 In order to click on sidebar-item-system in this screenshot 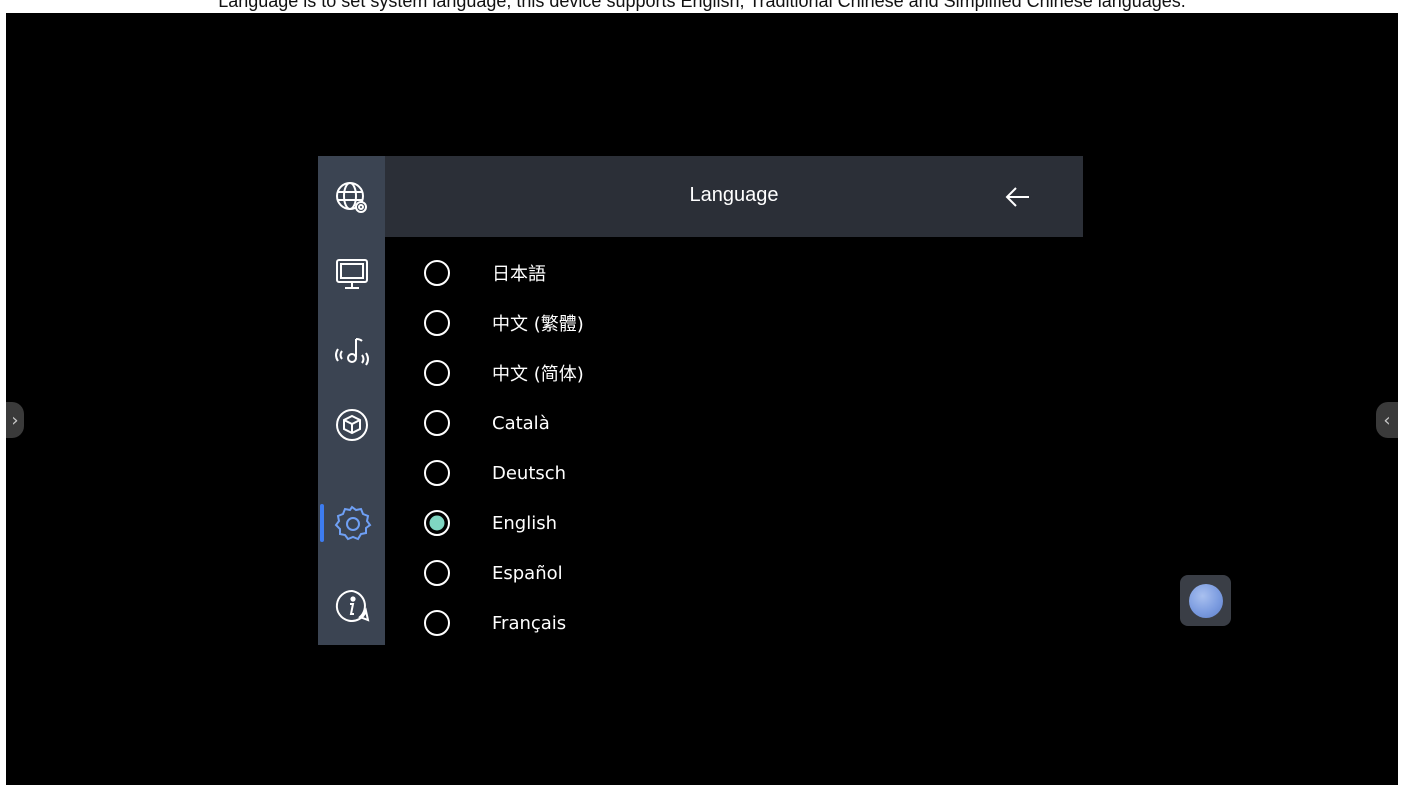, I will do `click(351, 523)`.